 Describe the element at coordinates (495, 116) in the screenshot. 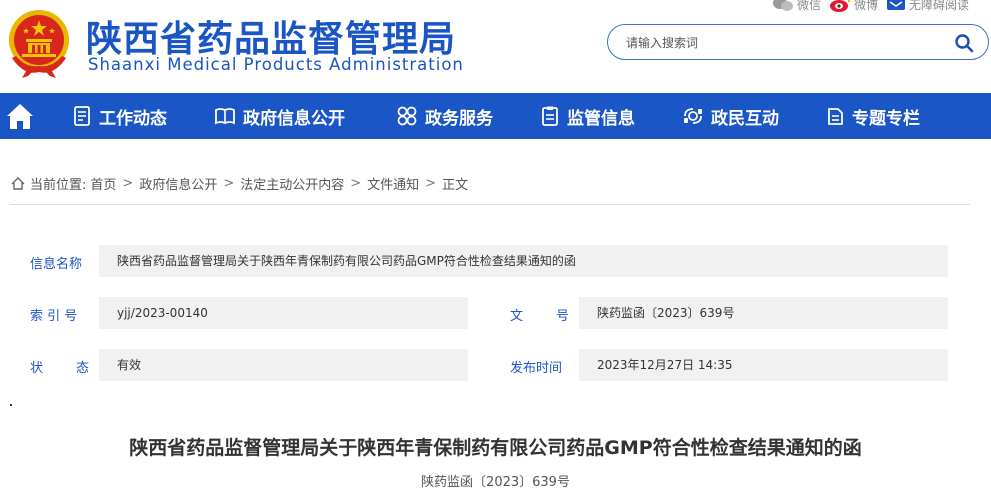

I see `main-nav: 工作动态 政府信息公开 政务服务 监管信息 政民互动 专题专栏` at that location.